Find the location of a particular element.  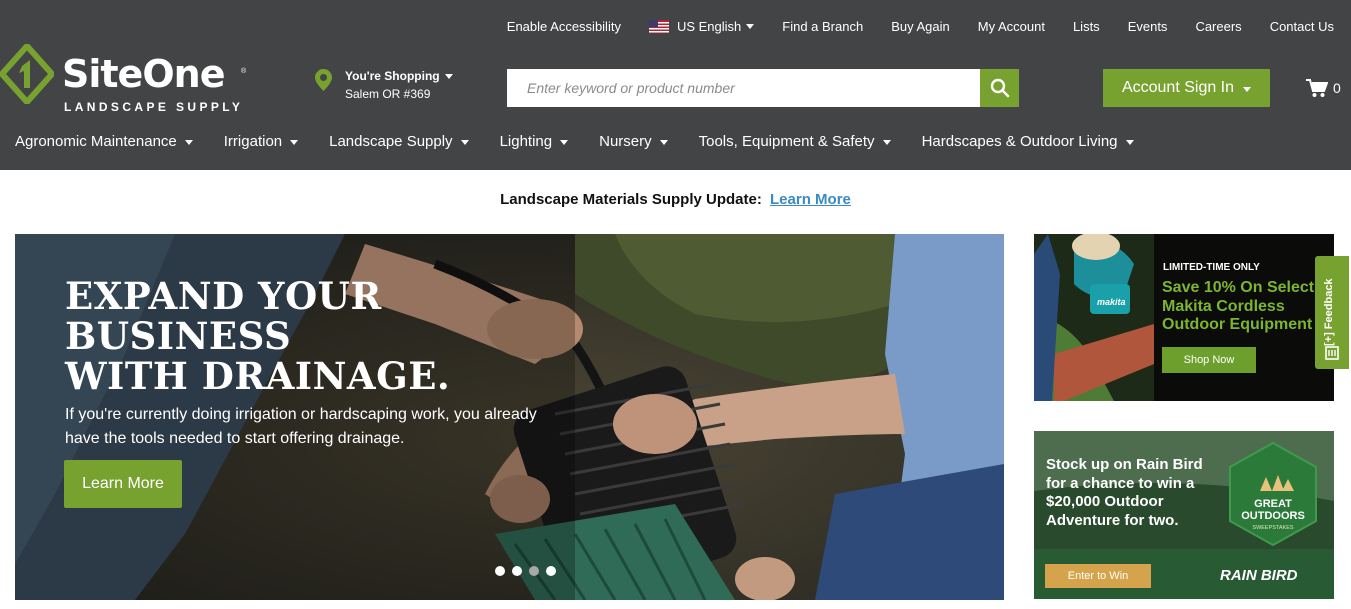

logo-registered: ® is located at coordinates (244, 71).